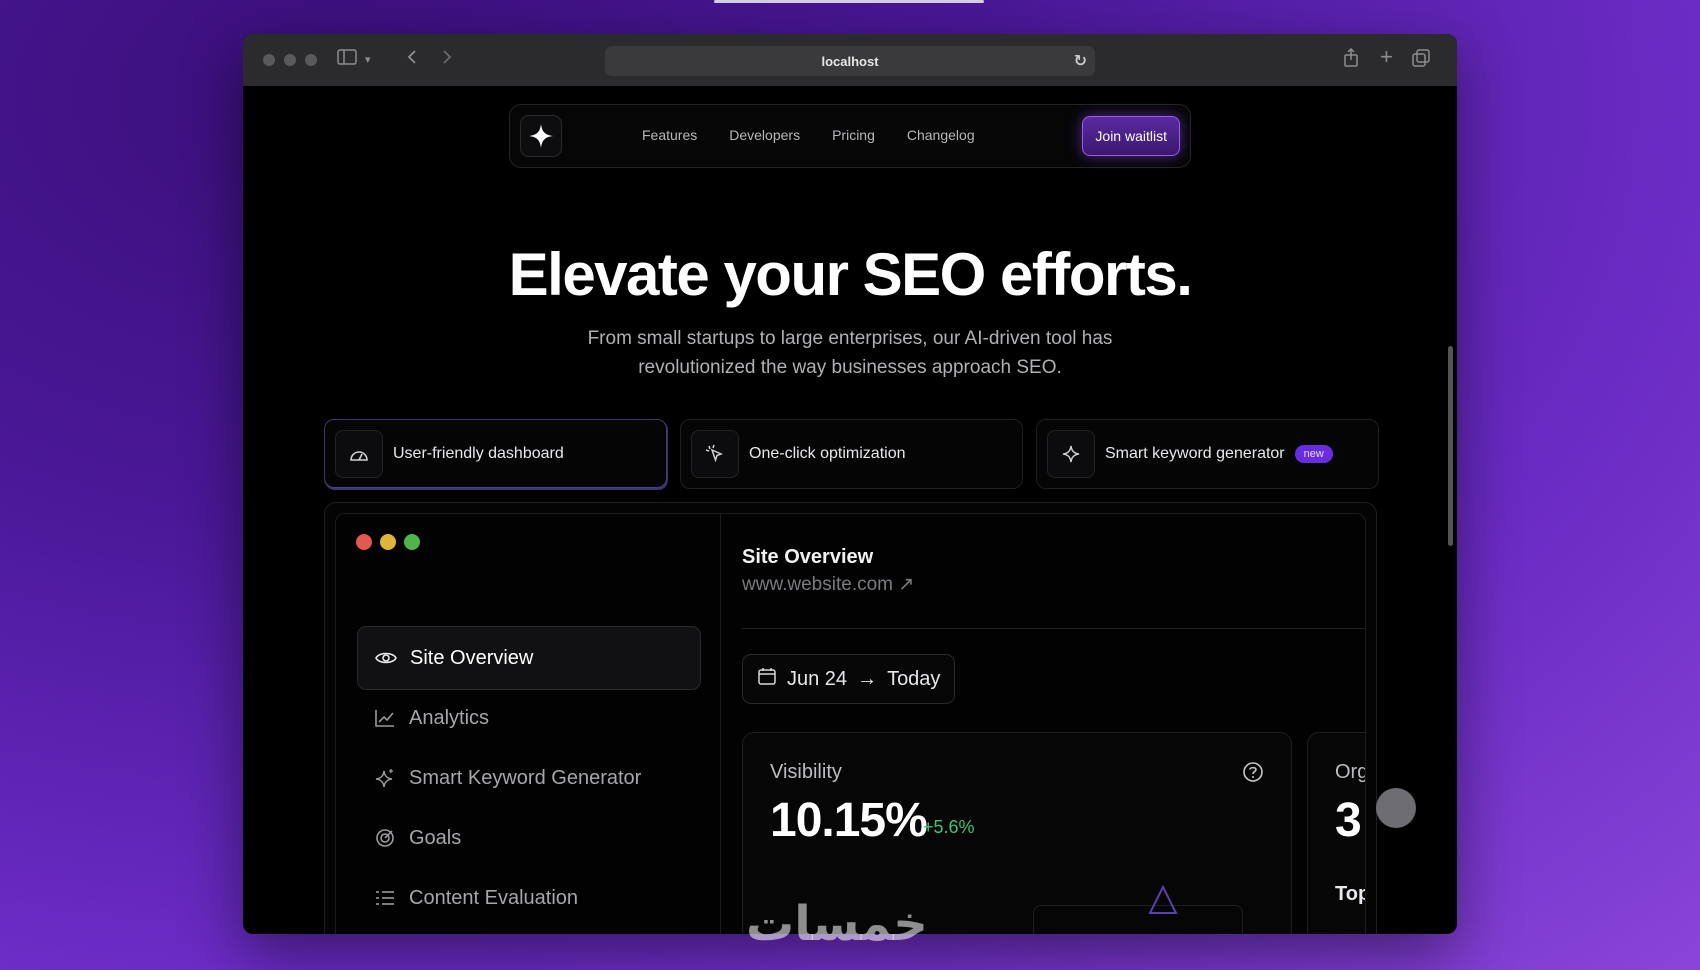 The width and height of the screenshot is (1700, 970). I want to click on sidebar-toggle-icon, so click(347, 60).